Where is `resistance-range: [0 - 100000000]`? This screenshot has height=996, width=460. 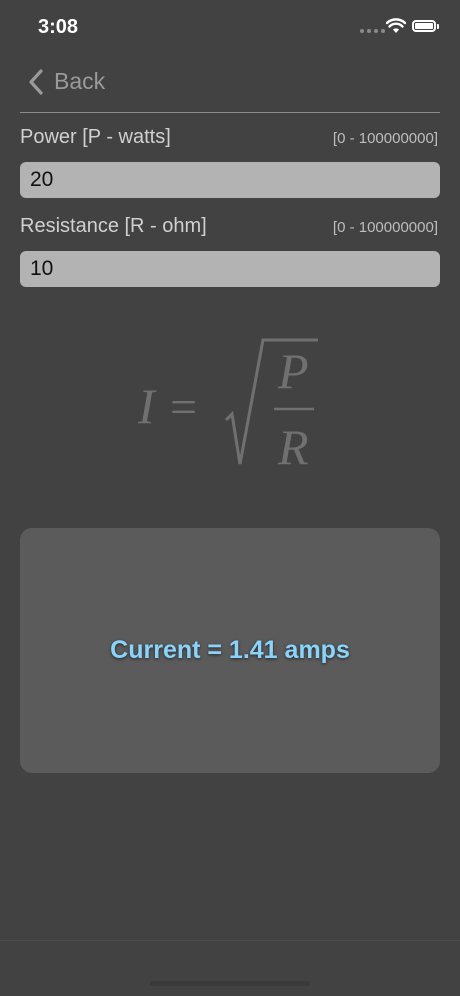
resistance-range: [0 - 100000000] is located at coordinates (385, 227).